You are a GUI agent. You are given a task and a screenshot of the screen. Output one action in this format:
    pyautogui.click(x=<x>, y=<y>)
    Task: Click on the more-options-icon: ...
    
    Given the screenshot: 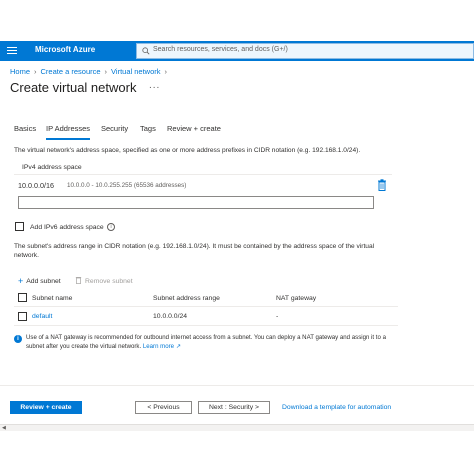 What is the action you would take?
    pyautogui.click(x=154, y=85)
    